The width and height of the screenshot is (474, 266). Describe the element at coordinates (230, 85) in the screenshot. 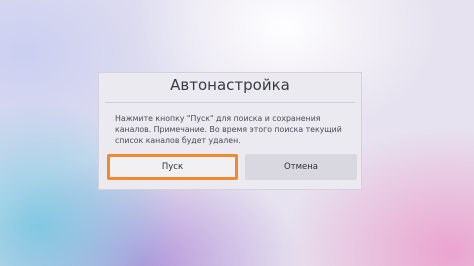

I see `dialog-title: Автонастройка` at that location.